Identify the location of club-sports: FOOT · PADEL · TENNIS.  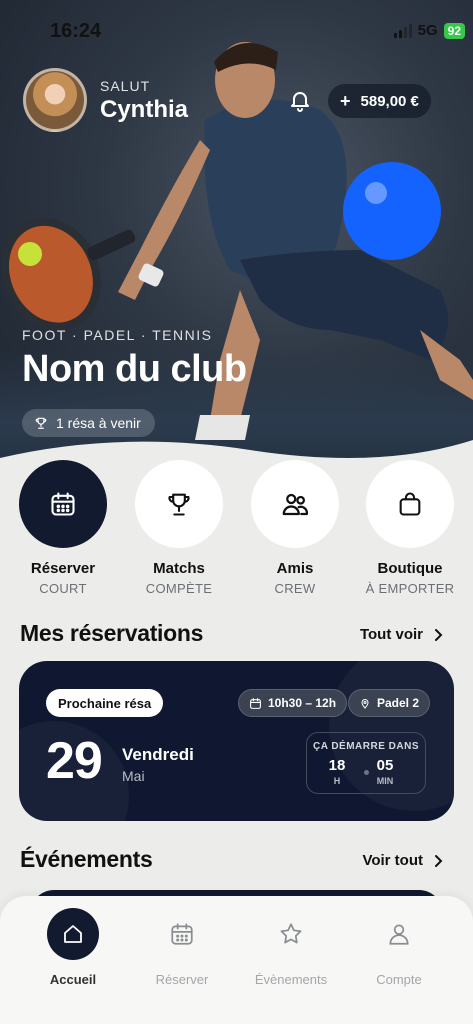
(117, 335).